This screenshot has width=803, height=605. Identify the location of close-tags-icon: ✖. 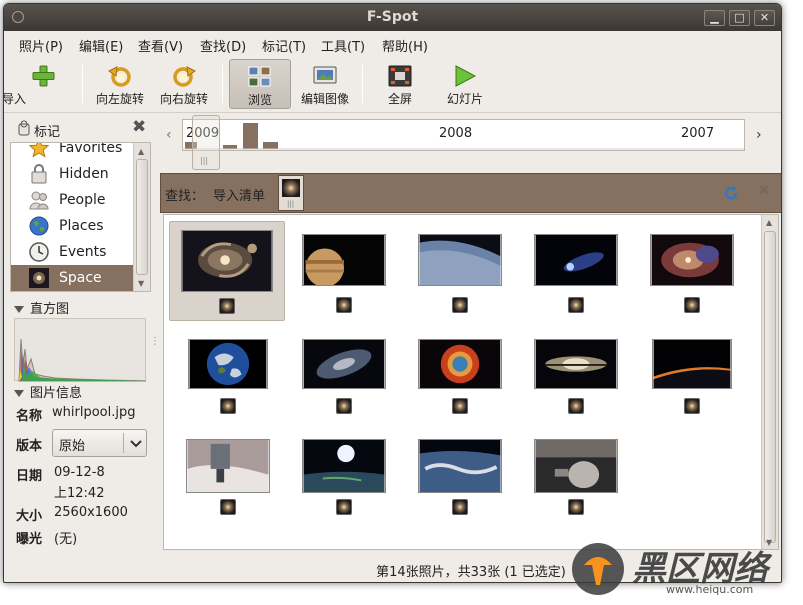
(139, 127).